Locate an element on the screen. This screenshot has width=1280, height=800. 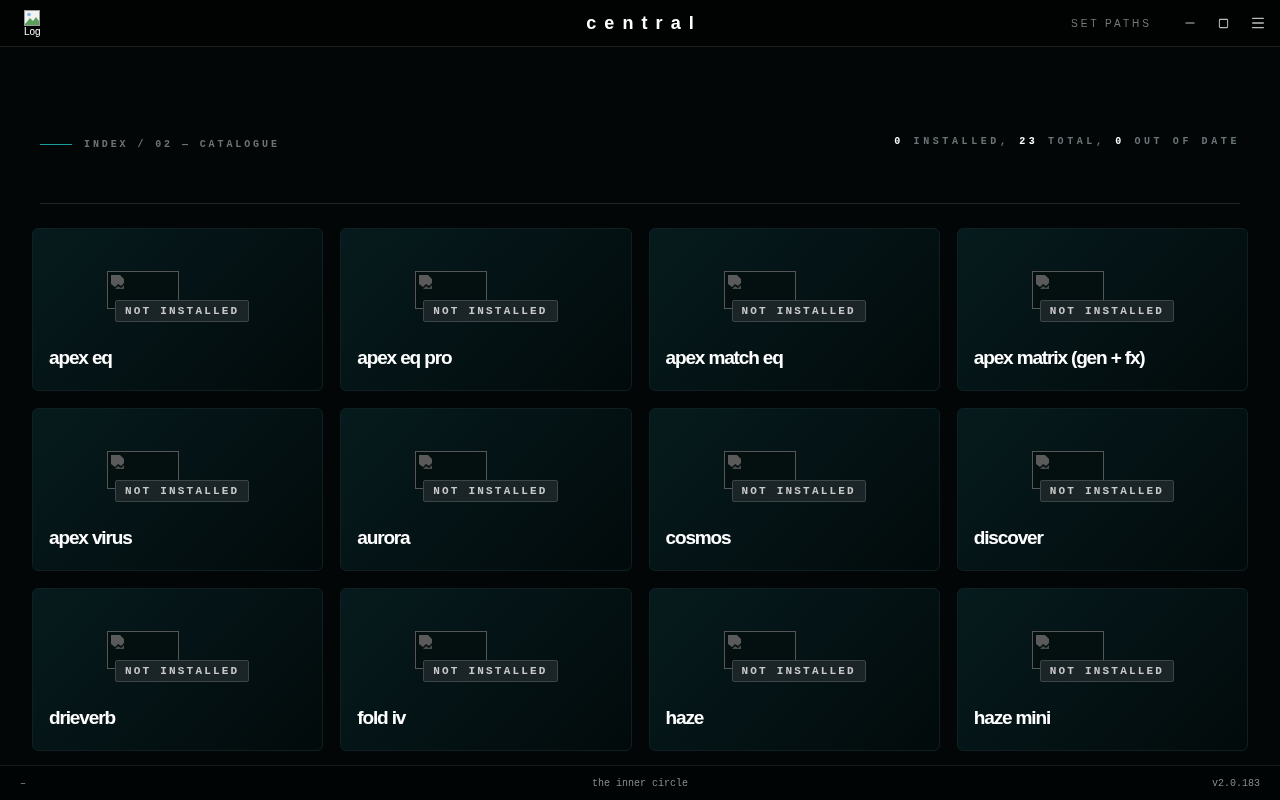
plugin-name: apex eq is located at coordinates (81, 358).